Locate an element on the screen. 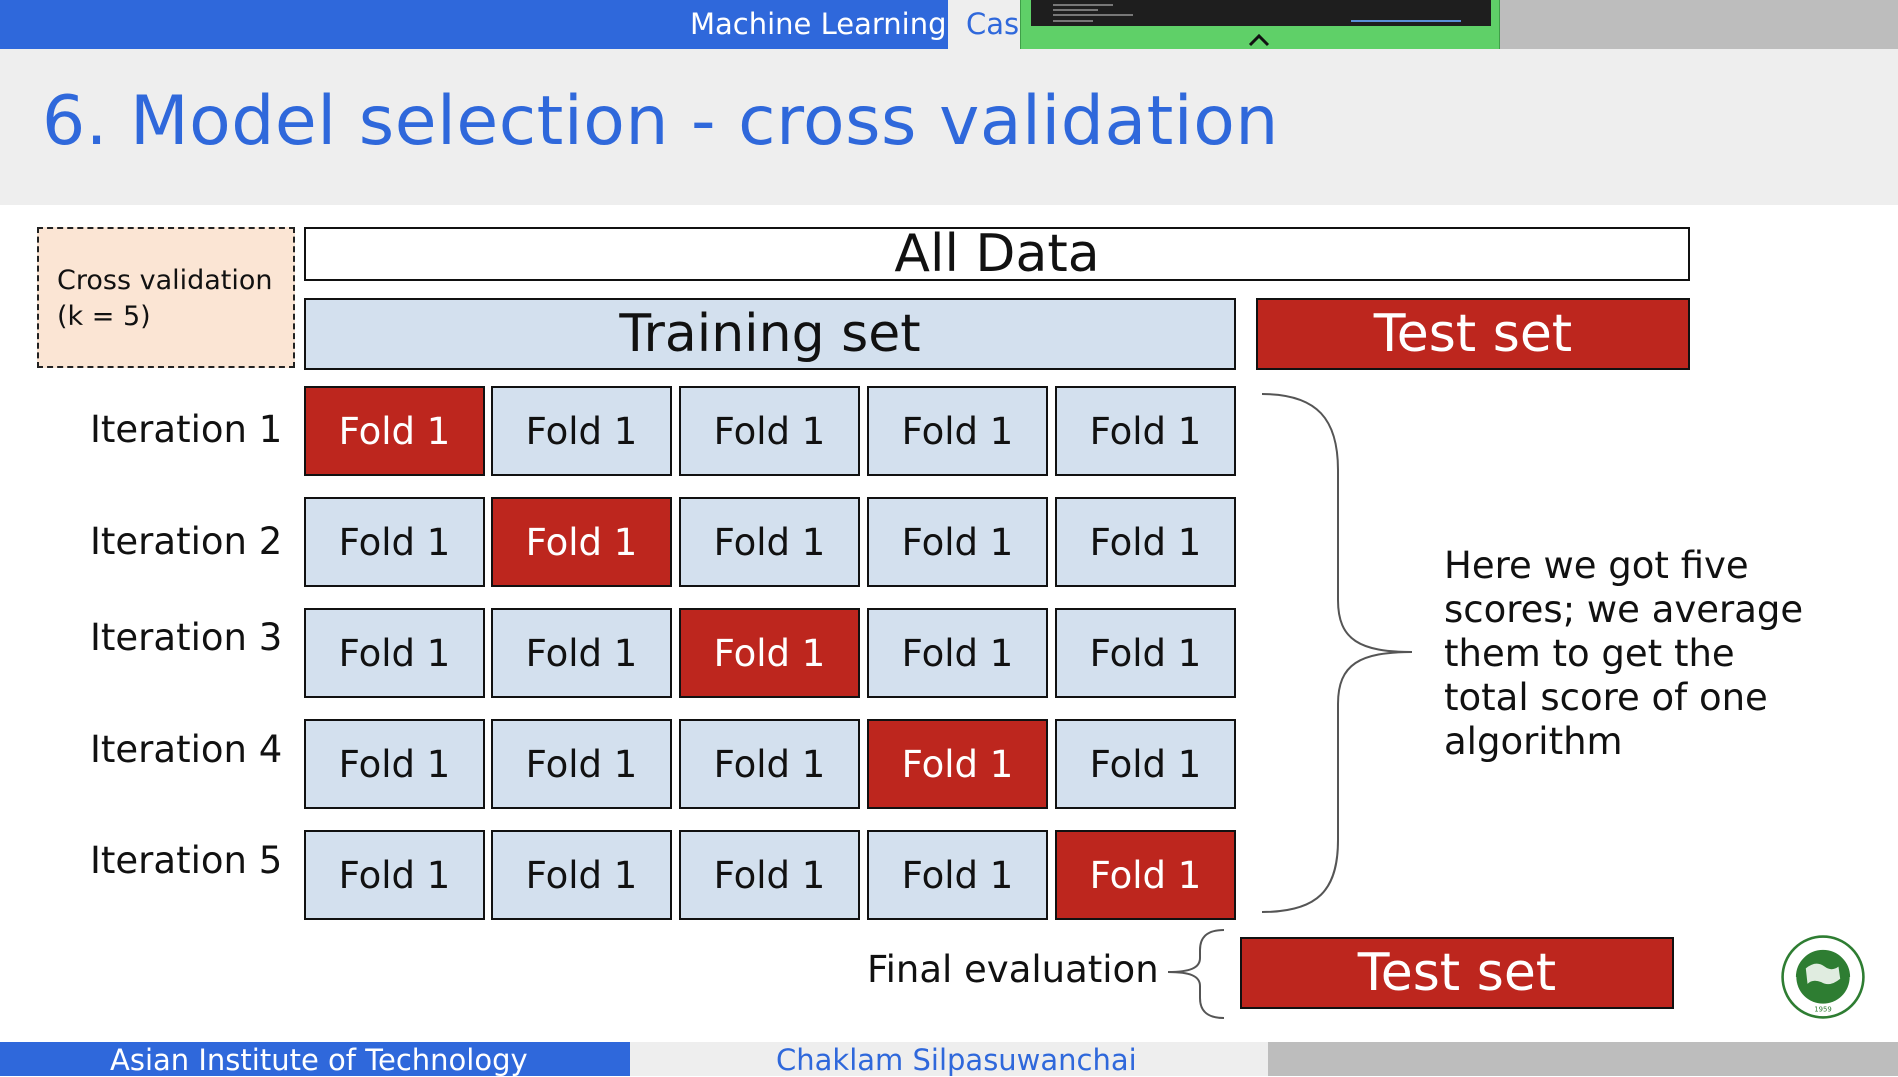 The image size is (1898, 1077). institution-footer: Asian Institute of Technology is located at coordinates (315, 1059).